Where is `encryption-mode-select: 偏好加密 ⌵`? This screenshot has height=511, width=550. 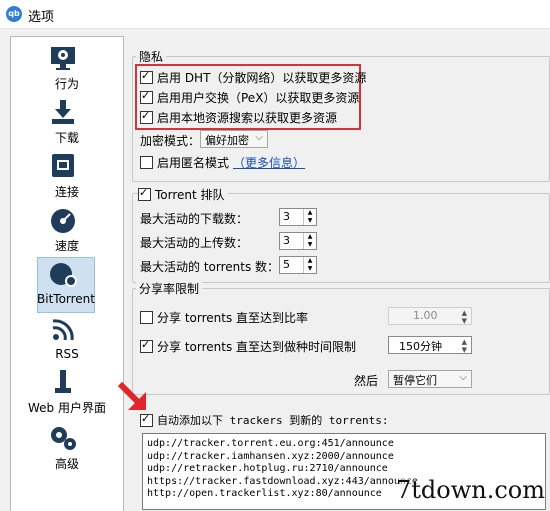 encryption-mode-select: 偏好加密 ⌵ is located at coordinates (234, 139).